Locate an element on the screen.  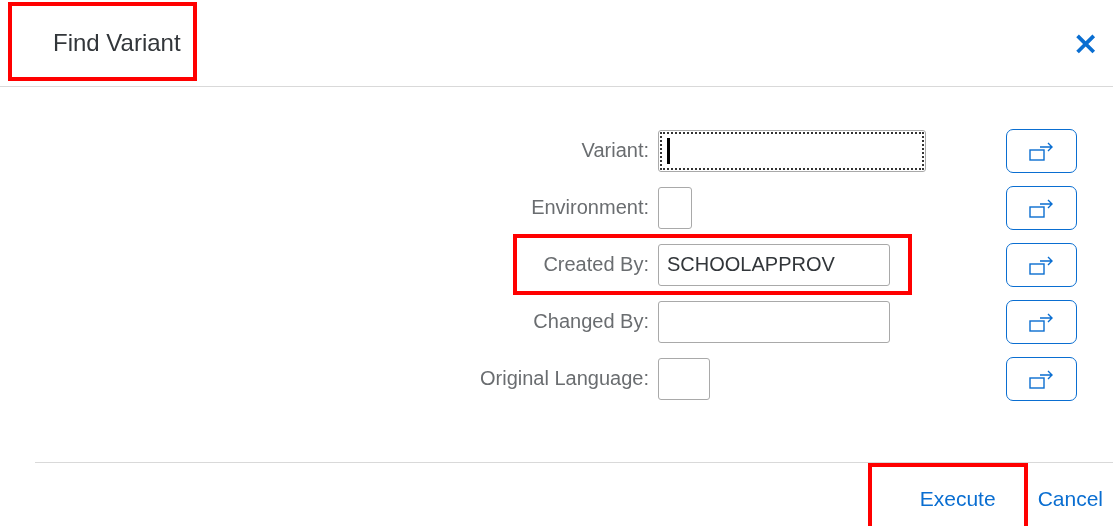
field-label: Environment: is located at coordinates (590, 207).